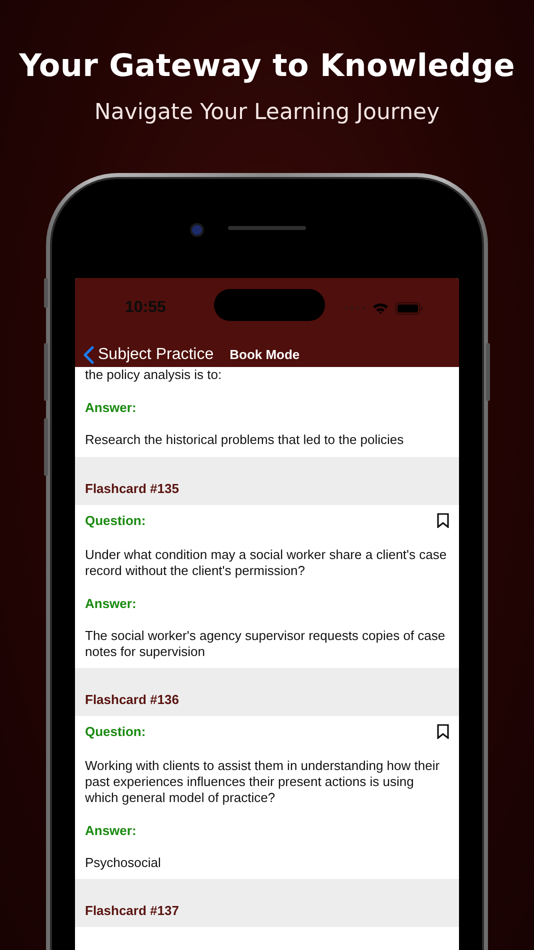  What do you see at coordinates (88, 355) in the screenshot?
I see `chevron-left-icon` at bounding box center [88, 355].